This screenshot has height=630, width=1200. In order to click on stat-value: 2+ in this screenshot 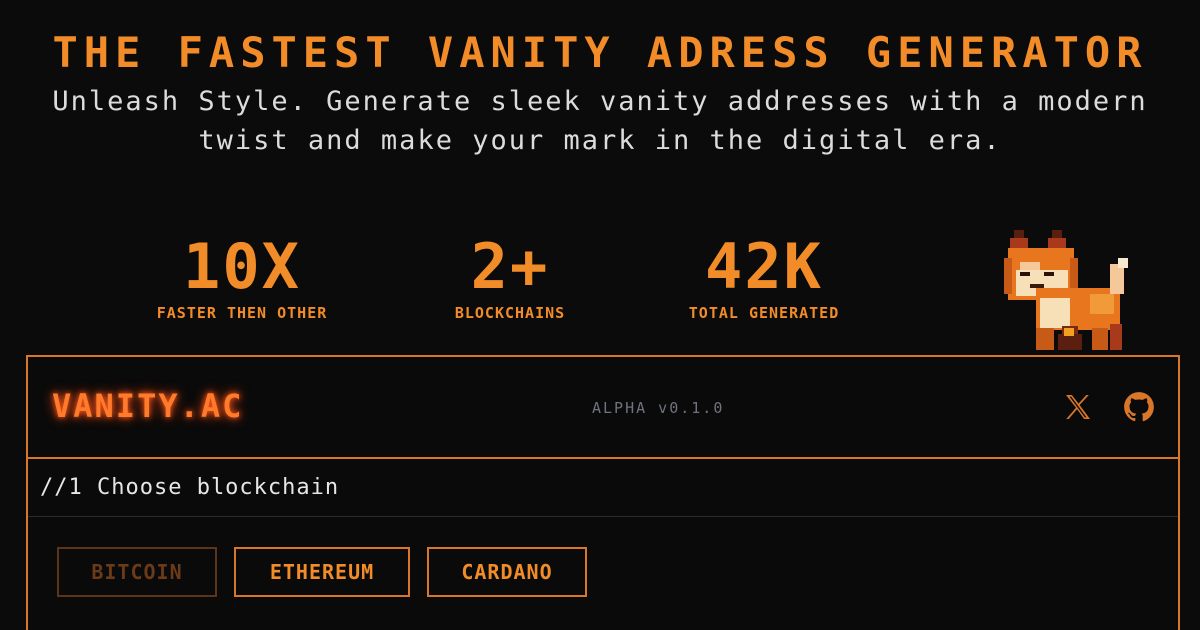, I will do `click(510, 266)`.